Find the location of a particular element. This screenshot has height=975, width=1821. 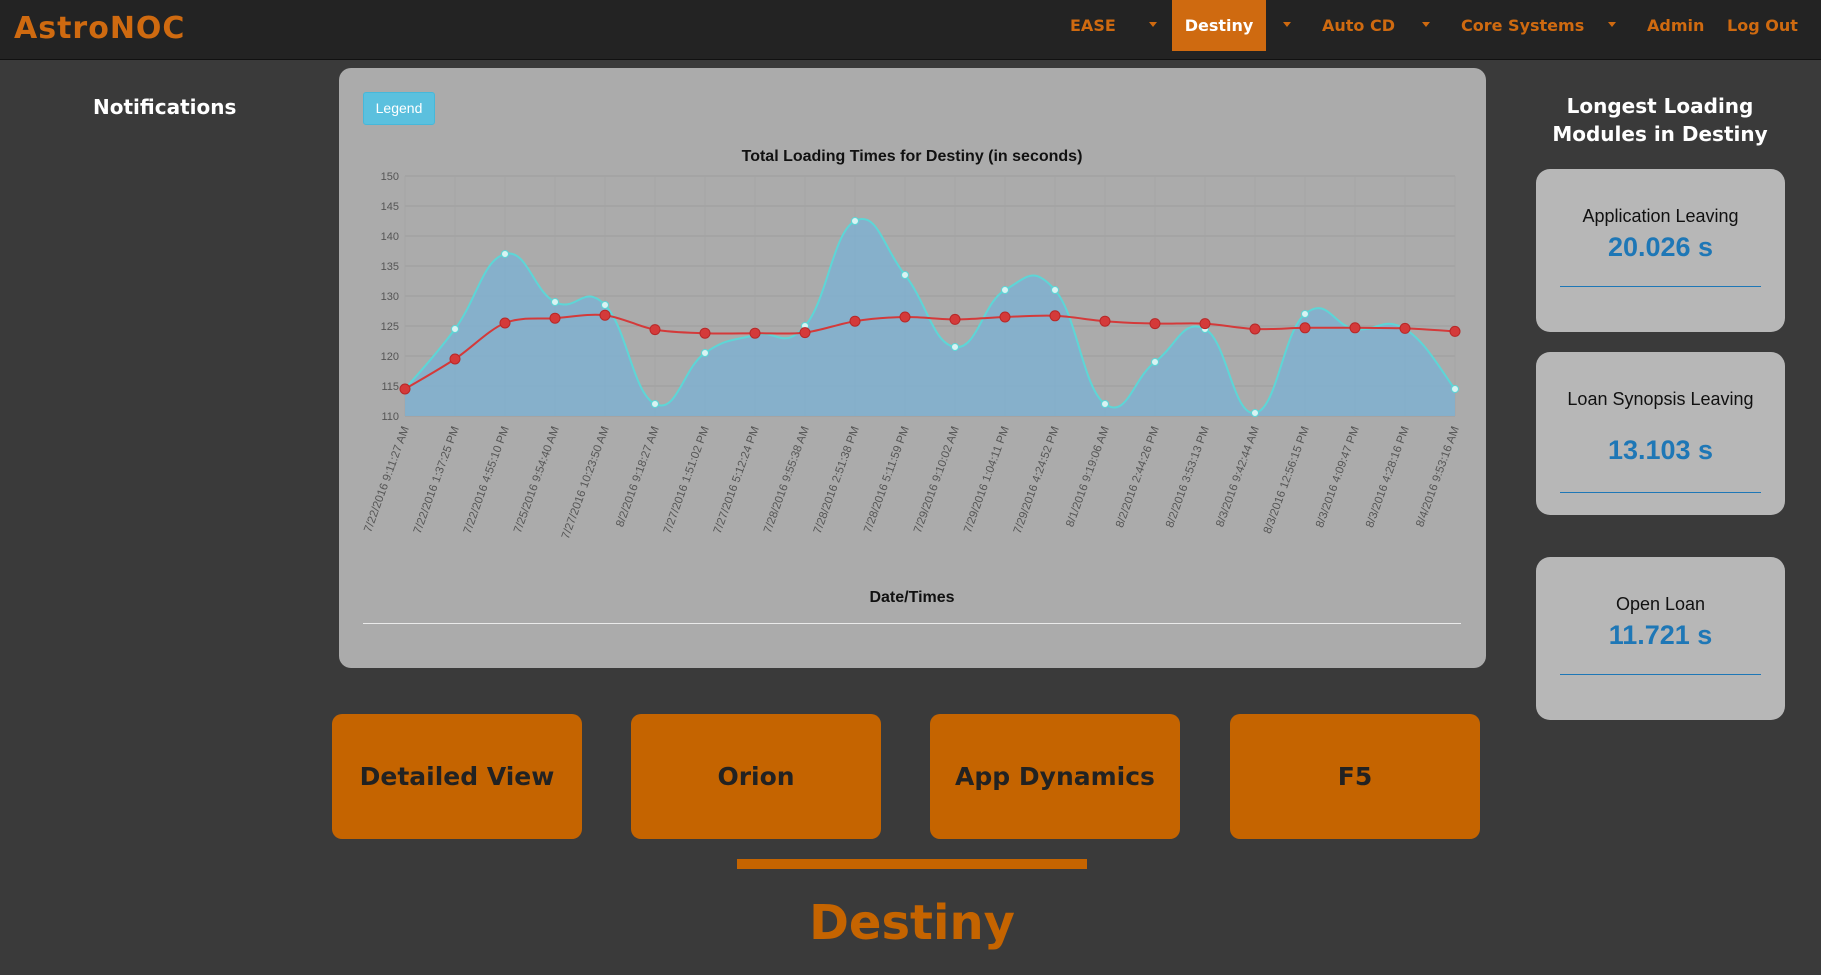

x-tick-label: 8/2/2016 2:44:26 PM is located at coordinates (1138, 477).